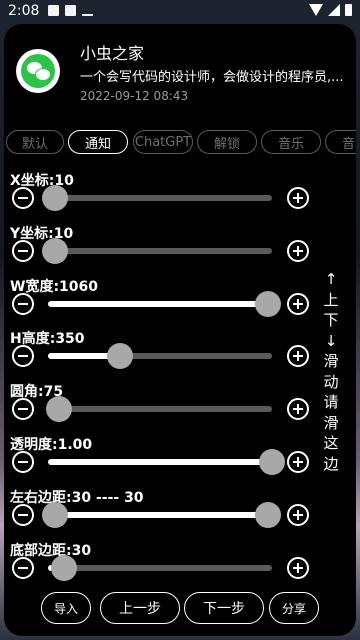 The image size is (360, 640). I want to click on hint-char: ↓, so click(331, 340).